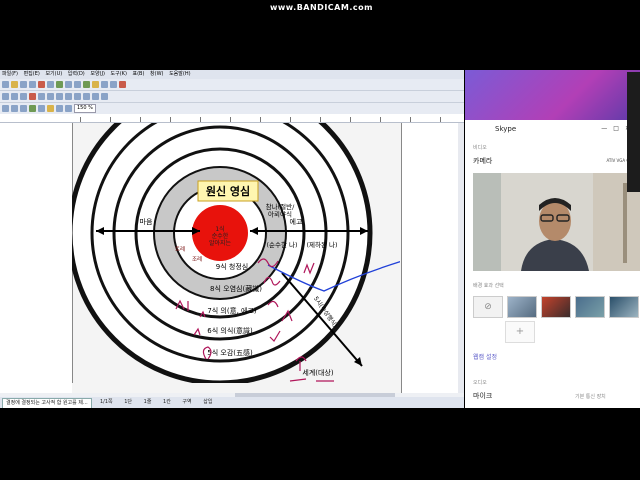 Image resolution: width=640 pixels, height=480 pixels. Describe the element at coordinates (14, 84) in the screenshot. I see `open-icon` at that location.